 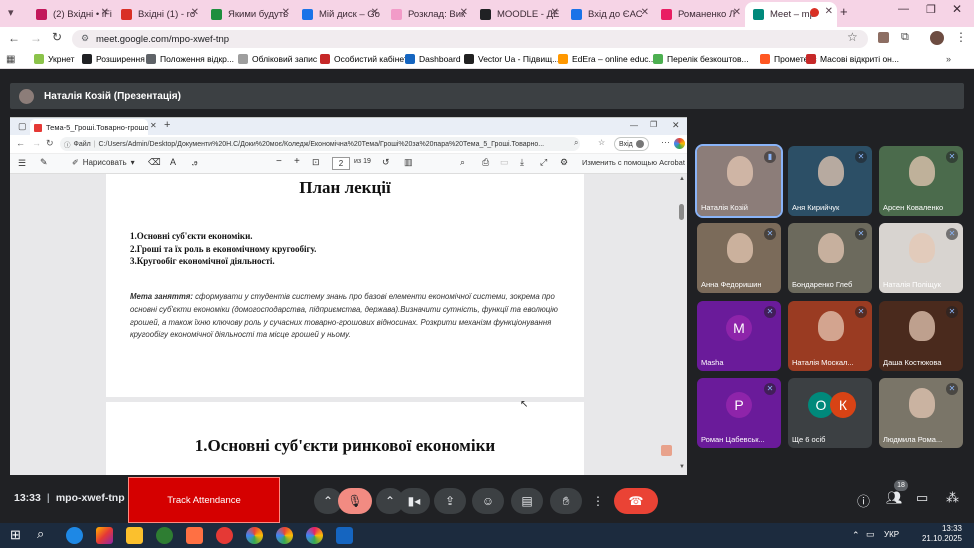 I want to click on shared-zoom-icon: ⌕, so click(x=576, y=143).